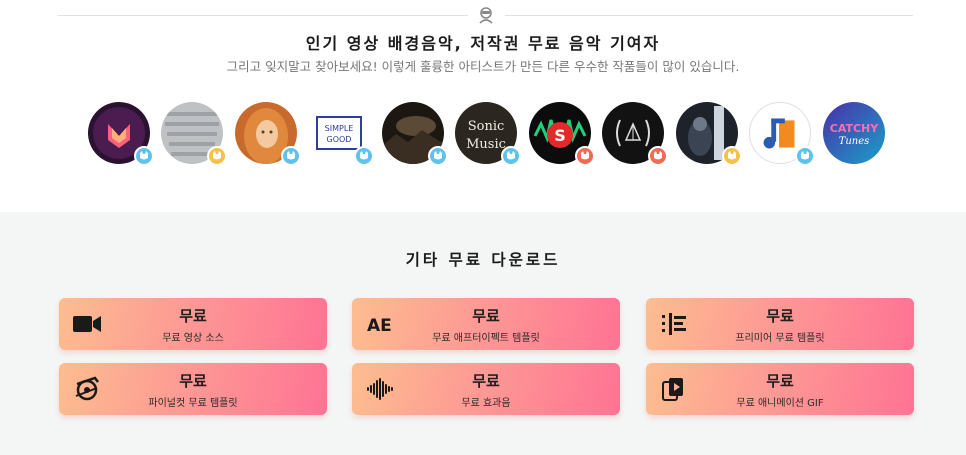 The image size is (966, 455). I want to click on svg-text: Music, so click(486, 144).